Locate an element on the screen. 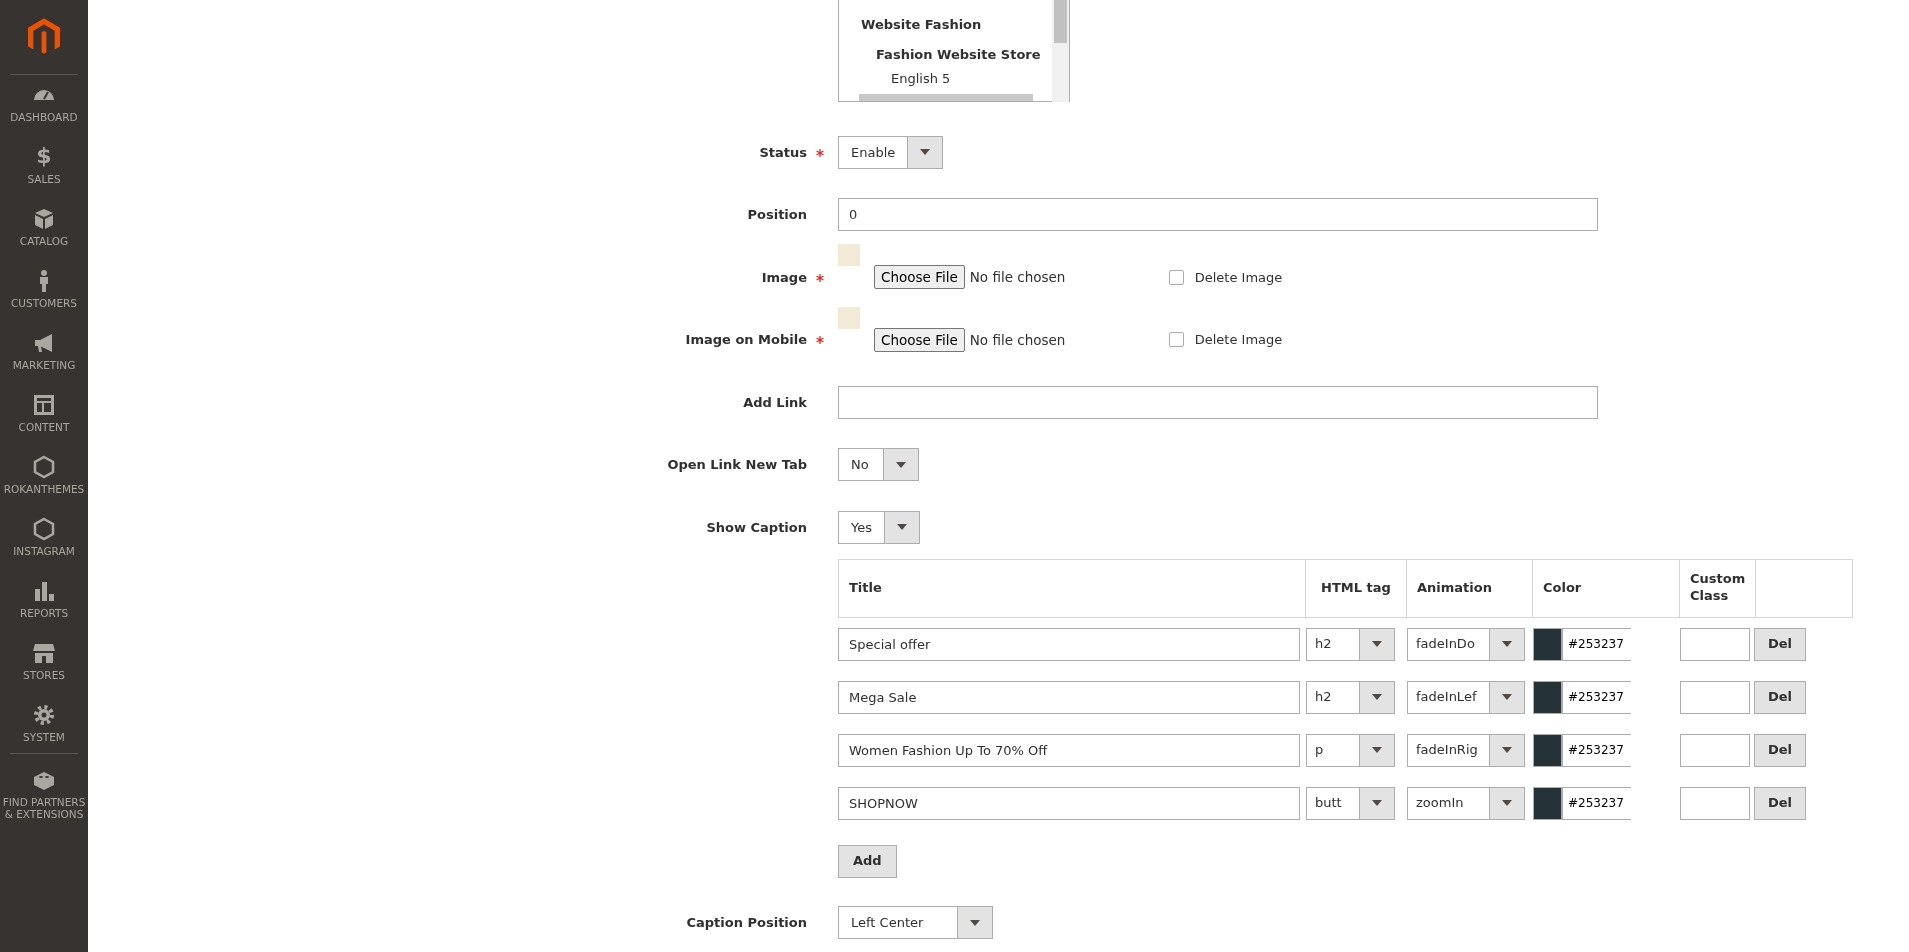  bar-chart-icon is located at coordinates (44, 591).